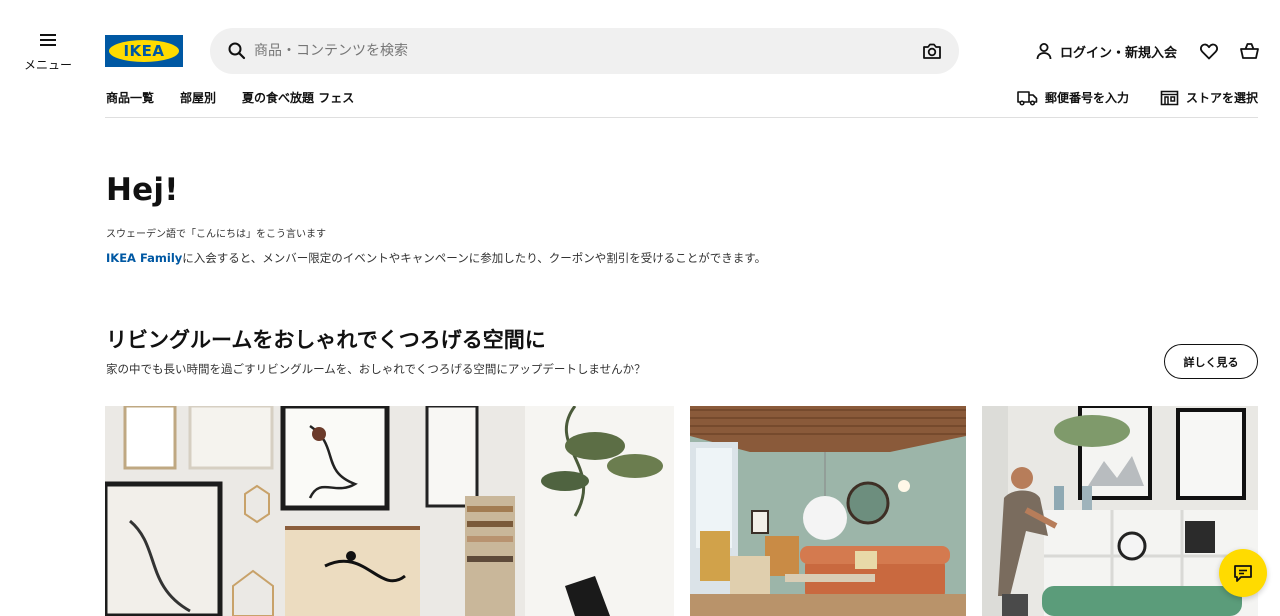  I want to click on login-button: ログイン・新規入会, so click(1106, 51).